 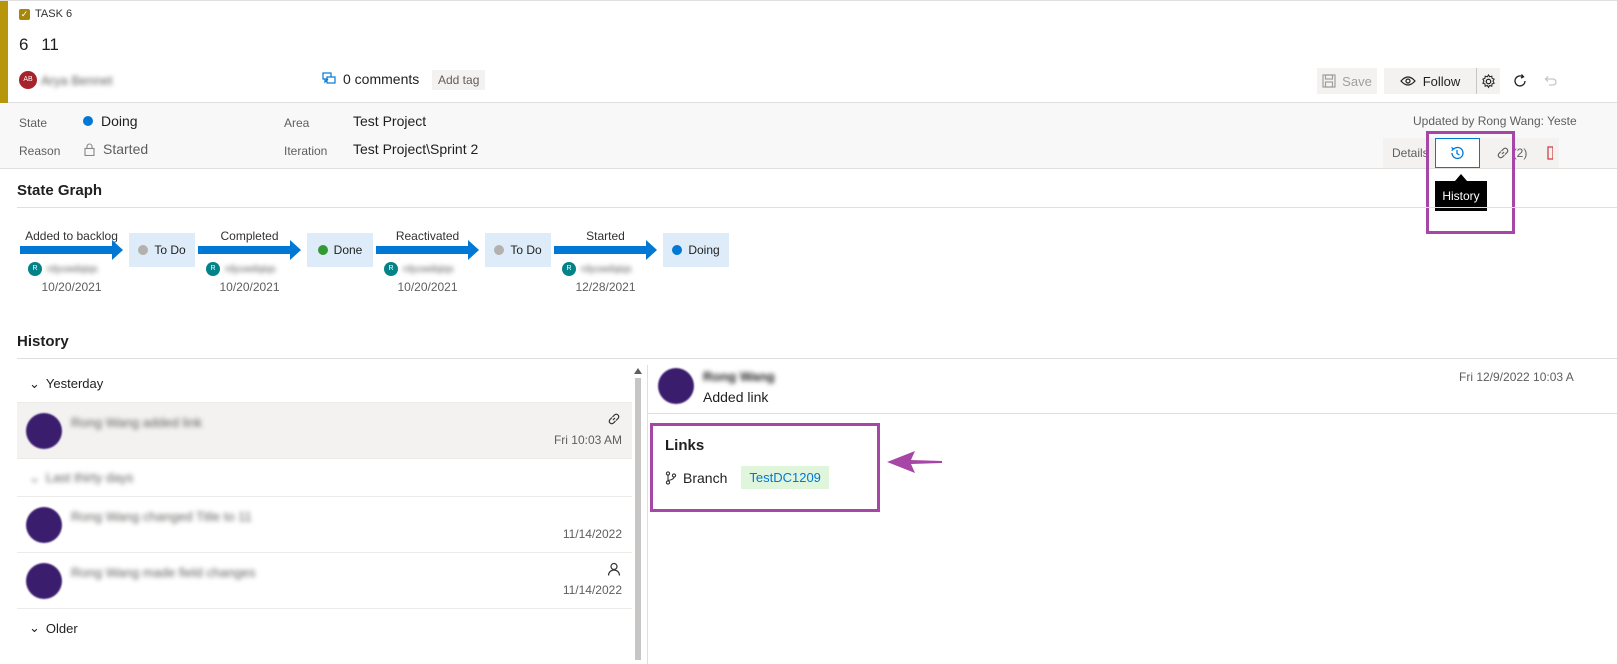 I want to click on history-scrollbar, so click(x=638, y=516).